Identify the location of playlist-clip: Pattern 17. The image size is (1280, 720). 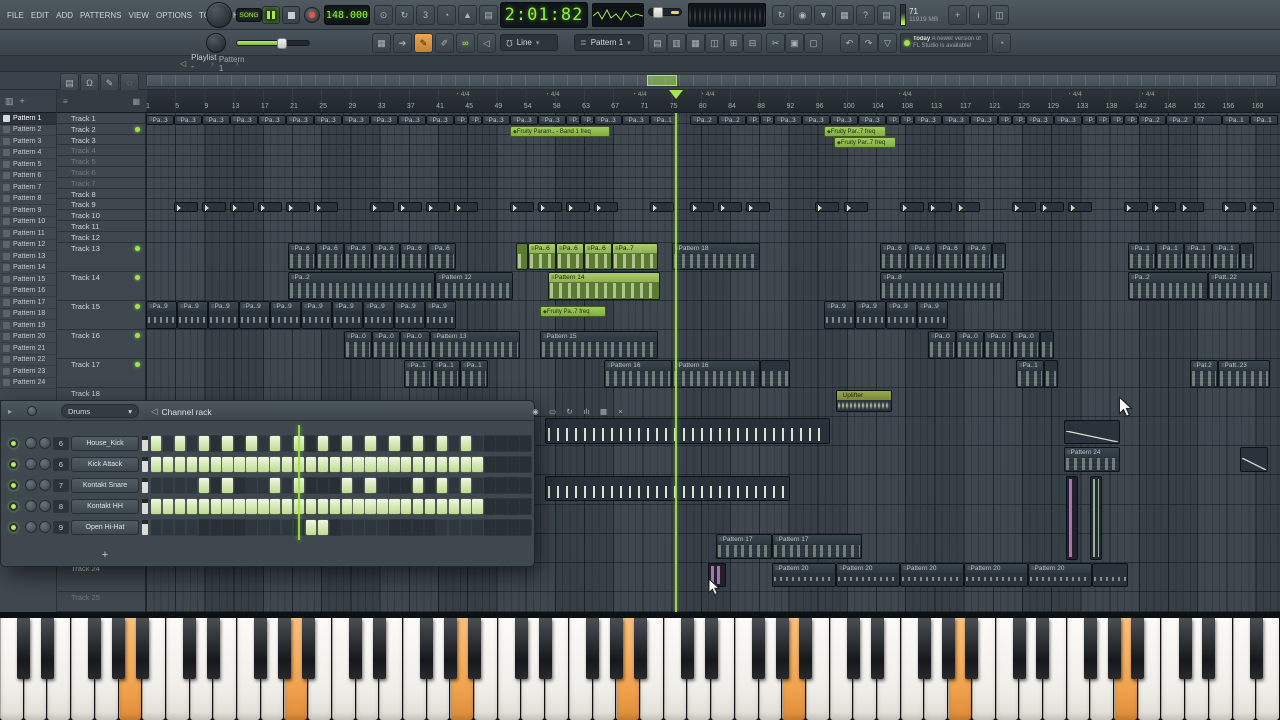
(817, 546).